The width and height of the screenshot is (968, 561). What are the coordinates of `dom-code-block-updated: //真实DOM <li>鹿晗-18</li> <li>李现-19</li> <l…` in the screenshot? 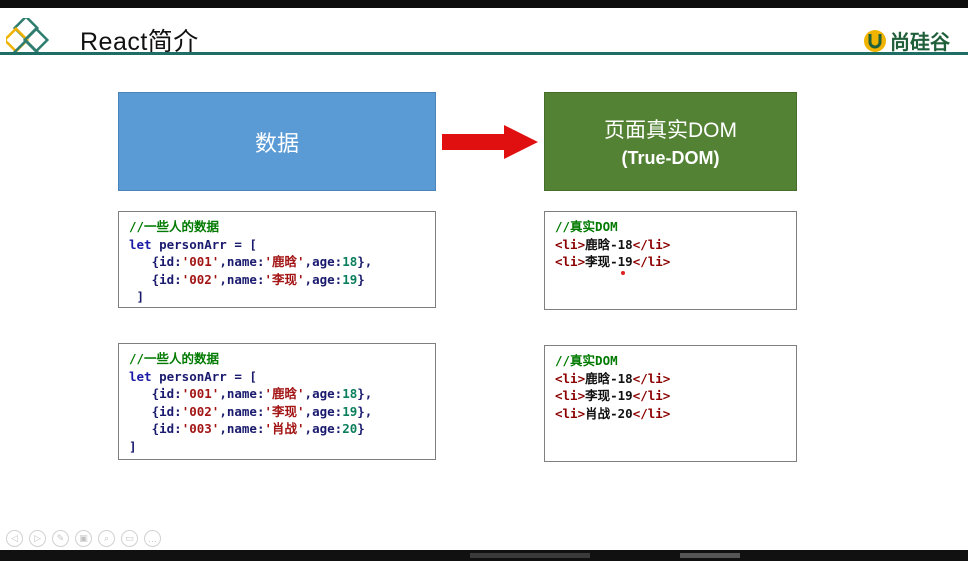 It's located at (670, 403).